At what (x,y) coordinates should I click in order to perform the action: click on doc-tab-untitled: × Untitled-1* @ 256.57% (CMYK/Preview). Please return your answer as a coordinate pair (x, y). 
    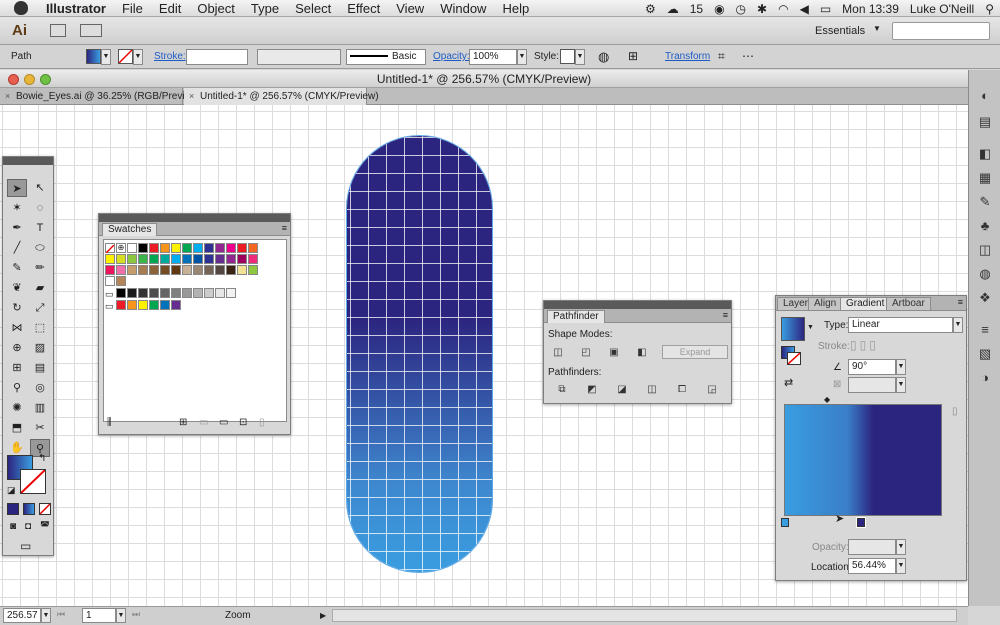
    Looking at the image, I should click on (281, 96).